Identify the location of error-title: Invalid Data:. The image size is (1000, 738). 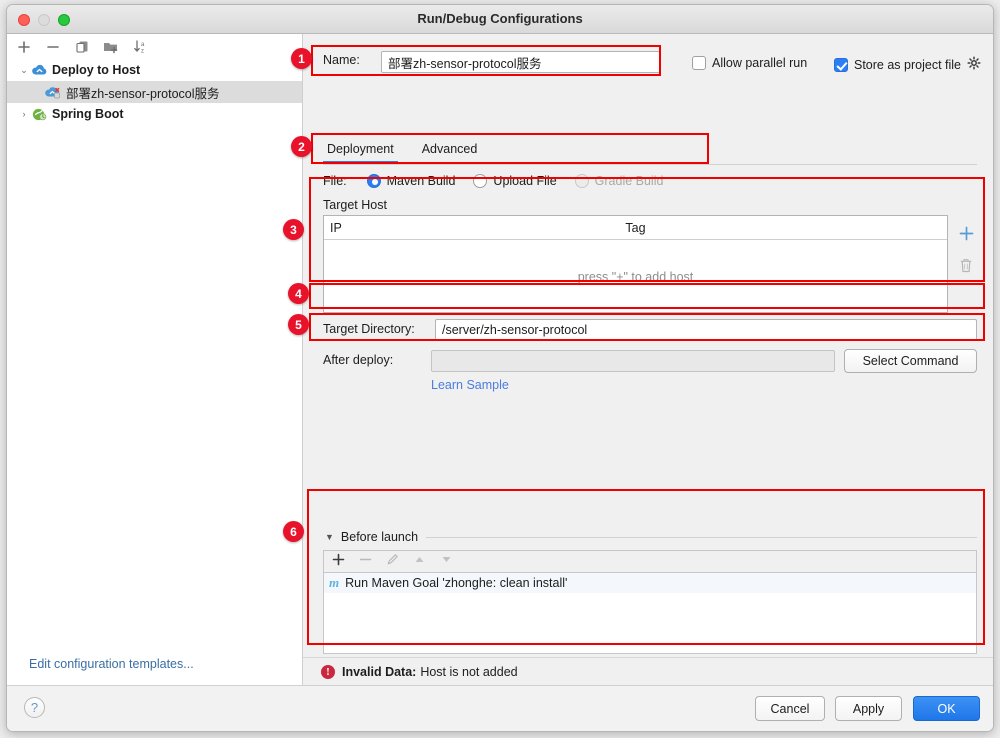
(379, 671).